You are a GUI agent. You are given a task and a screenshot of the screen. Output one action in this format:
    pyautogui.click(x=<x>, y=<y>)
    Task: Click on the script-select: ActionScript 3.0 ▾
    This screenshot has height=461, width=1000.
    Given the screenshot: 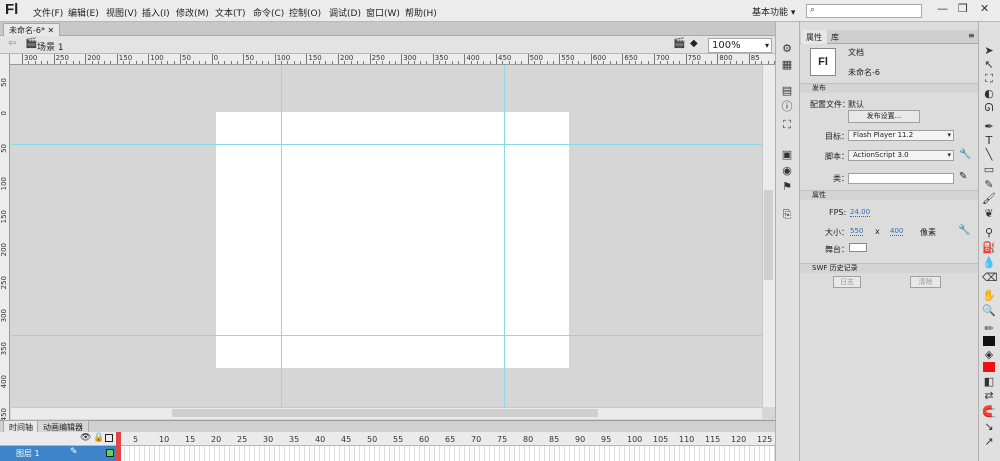 What is the action you would take?
    pyautogui.click(x=901, y=155)
    